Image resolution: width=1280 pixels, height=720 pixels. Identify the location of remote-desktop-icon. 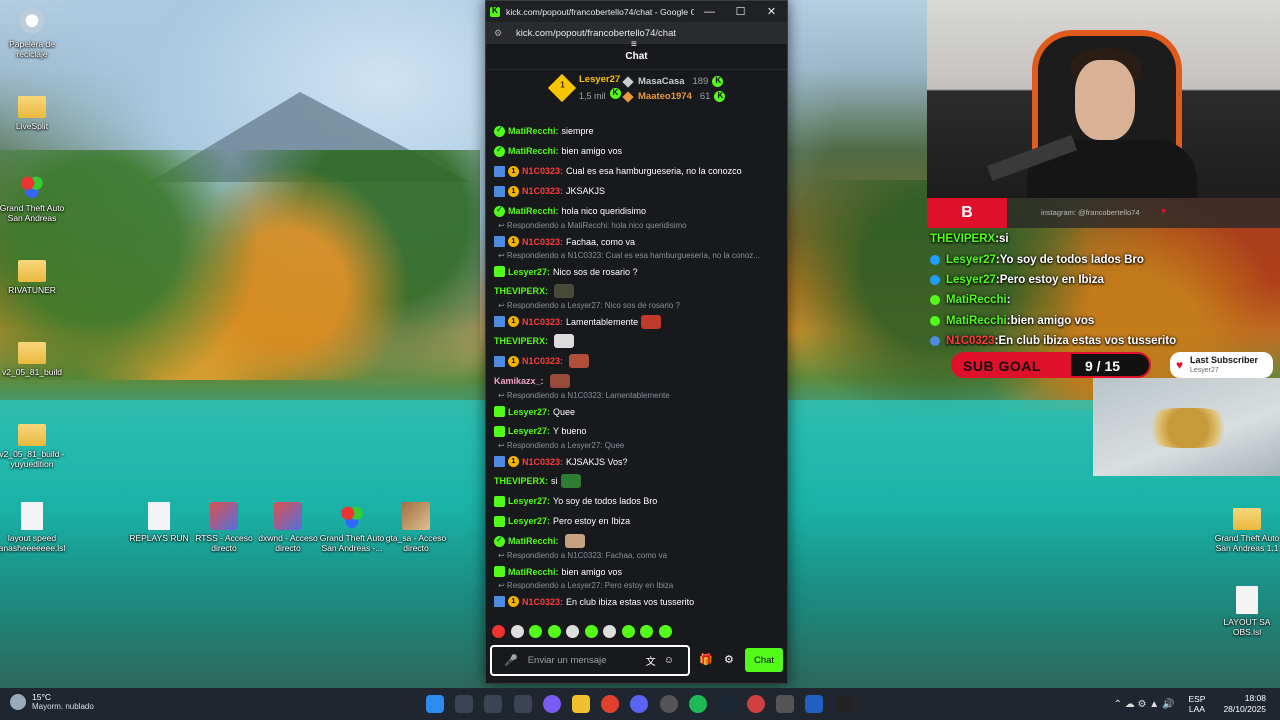
(814, 704).